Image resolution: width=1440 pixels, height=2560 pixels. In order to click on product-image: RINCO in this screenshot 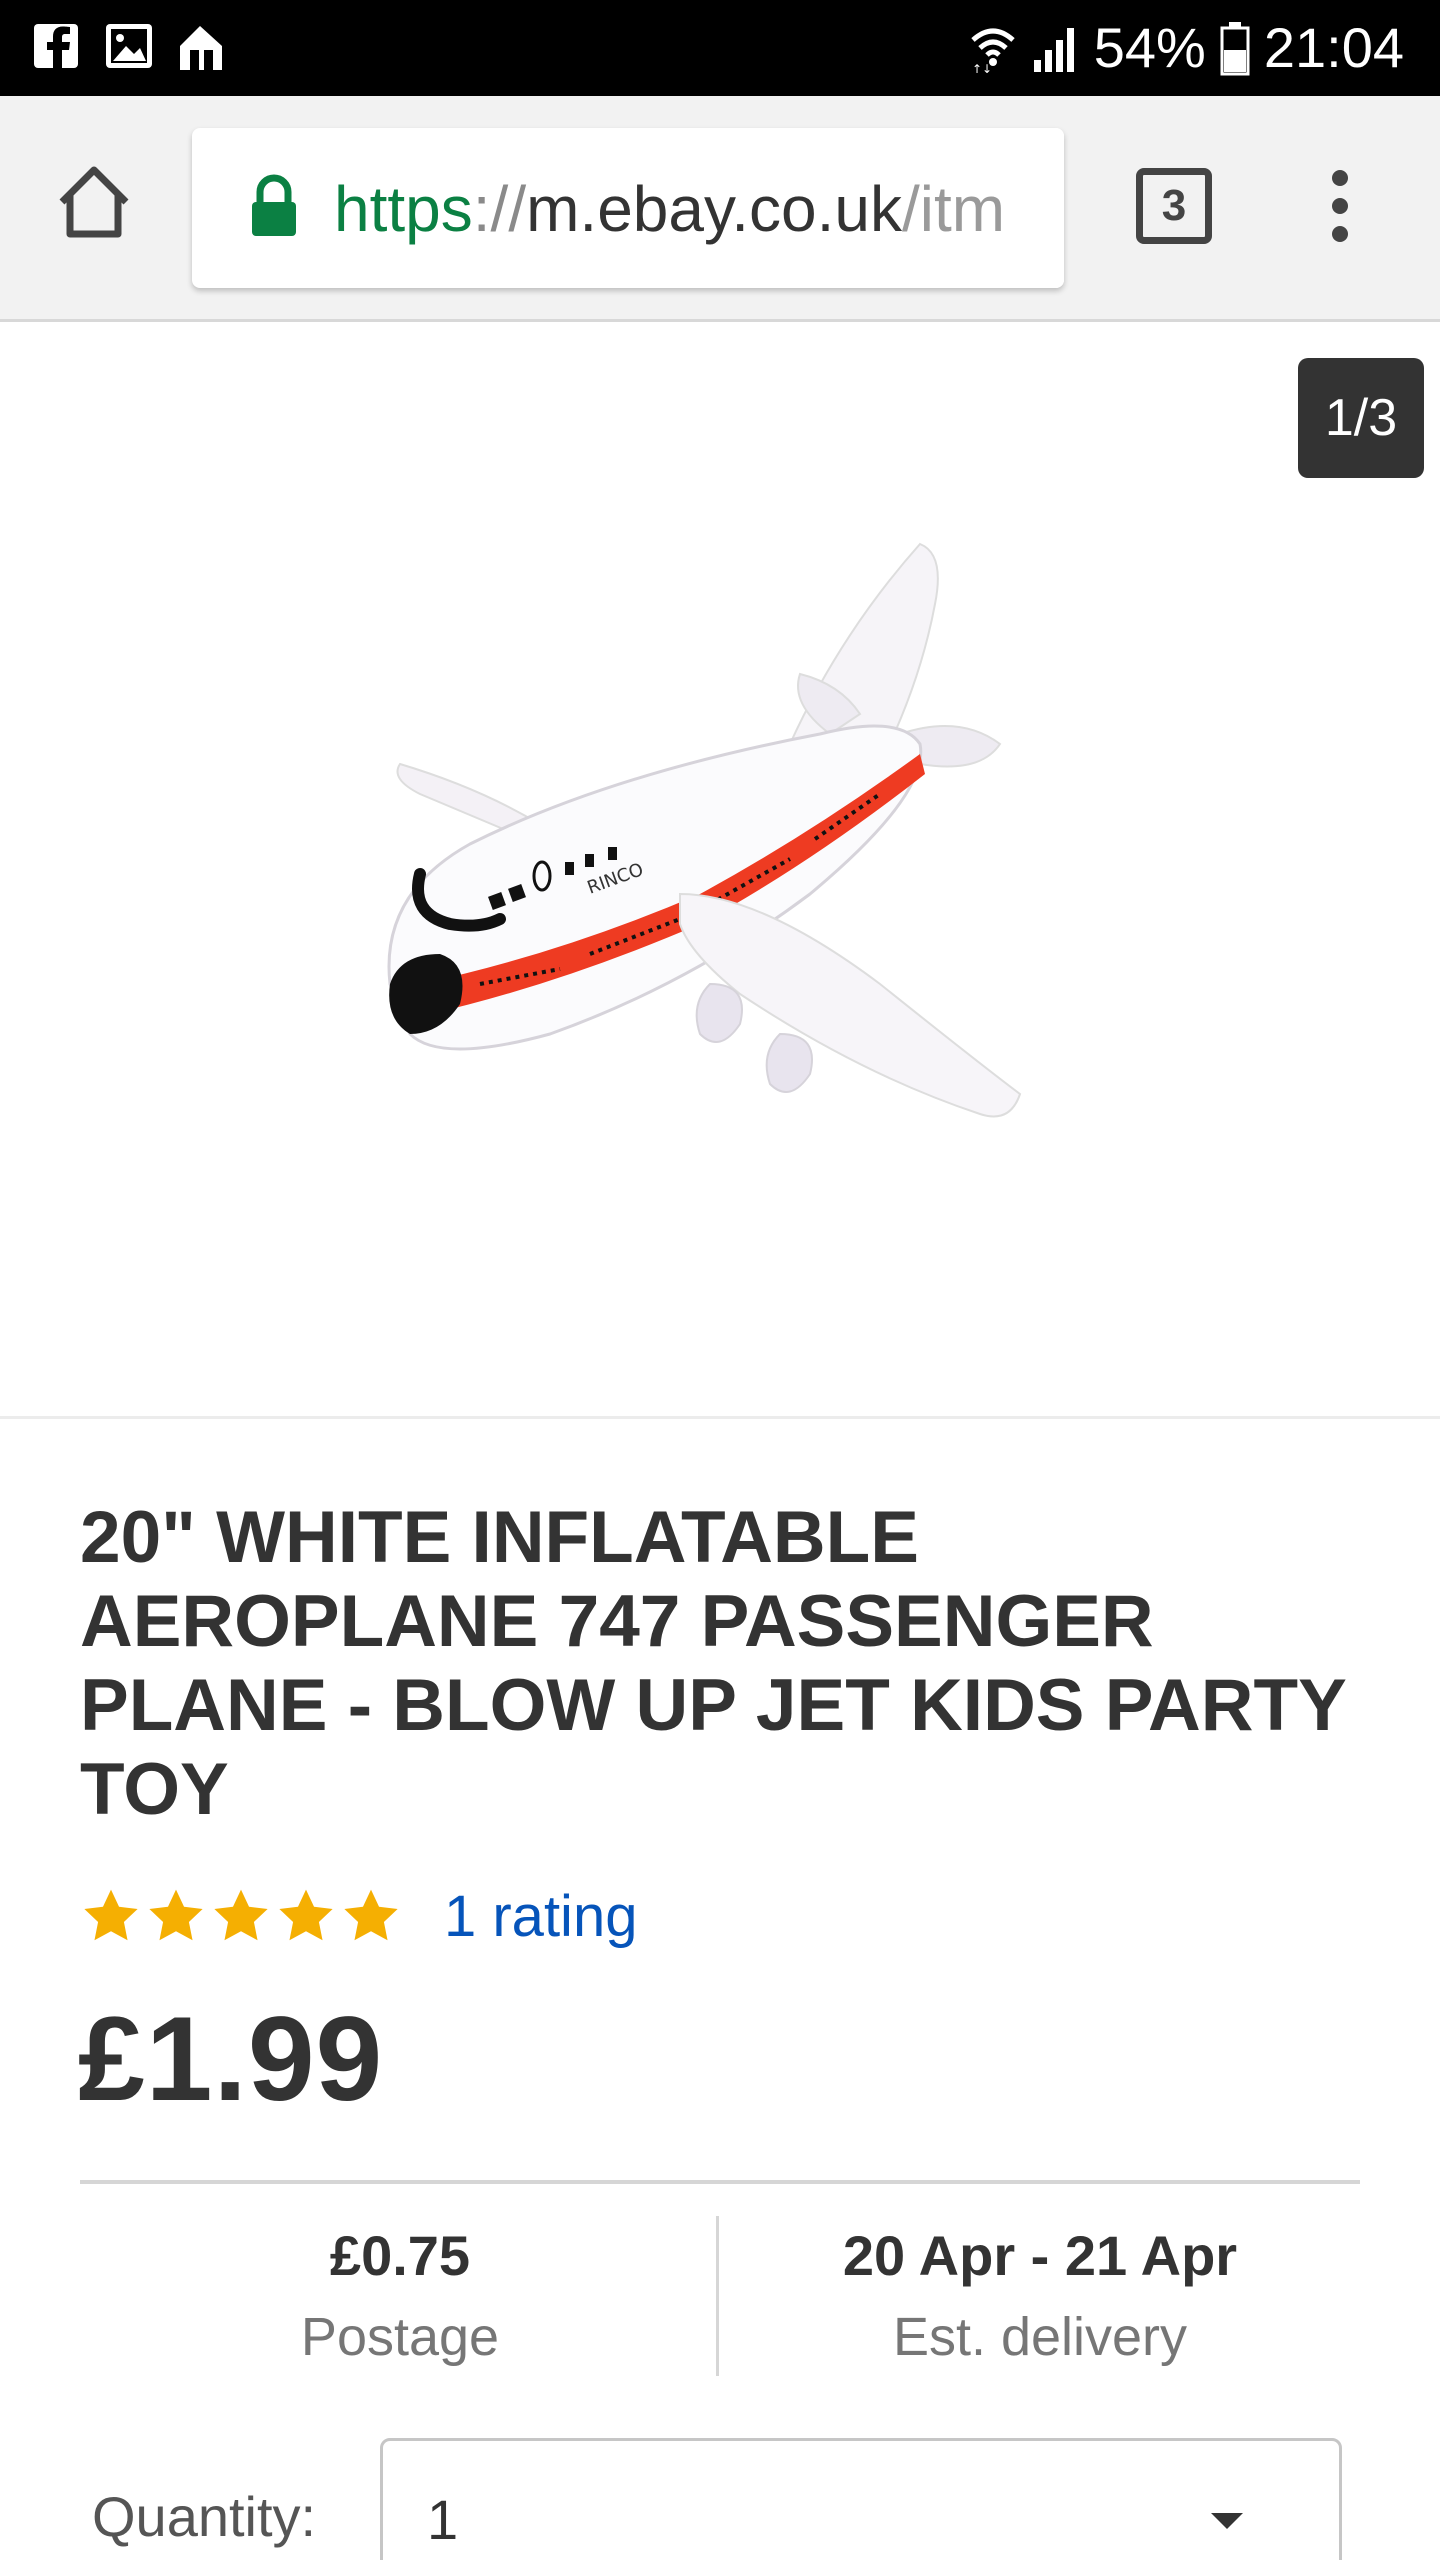, I will do `click(740, 854)`.